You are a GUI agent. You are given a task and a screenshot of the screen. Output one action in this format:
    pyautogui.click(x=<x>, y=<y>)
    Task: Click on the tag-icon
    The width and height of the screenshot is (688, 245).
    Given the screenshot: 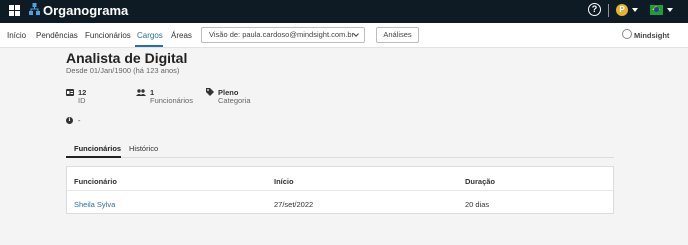 What is the action you would take?
    pyautogui.click(x=210, y=92)
    